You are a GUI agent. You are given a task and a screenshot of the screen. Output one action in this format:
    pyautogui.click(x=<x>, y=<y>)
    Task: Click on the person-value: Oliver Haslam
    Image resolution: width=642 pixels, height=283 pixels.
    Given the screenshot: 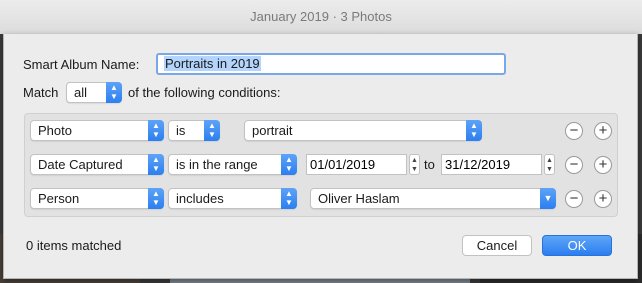 What is the action you would take?
    pyautogui.click(x=359, y=198)
    